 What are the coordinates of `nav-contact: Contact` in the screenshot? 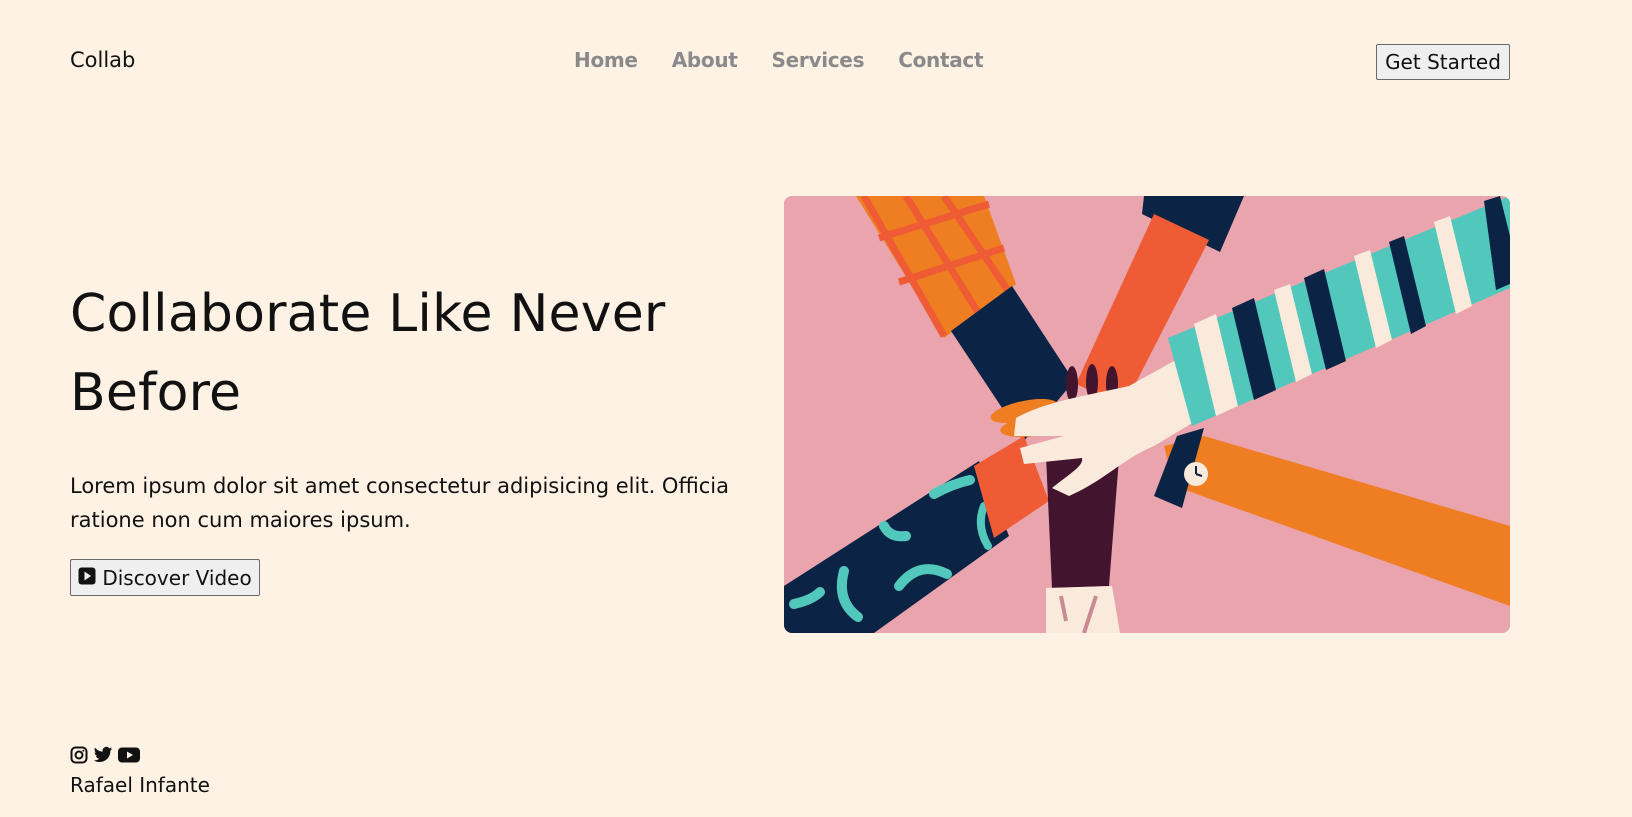 It's located at (940, 60).